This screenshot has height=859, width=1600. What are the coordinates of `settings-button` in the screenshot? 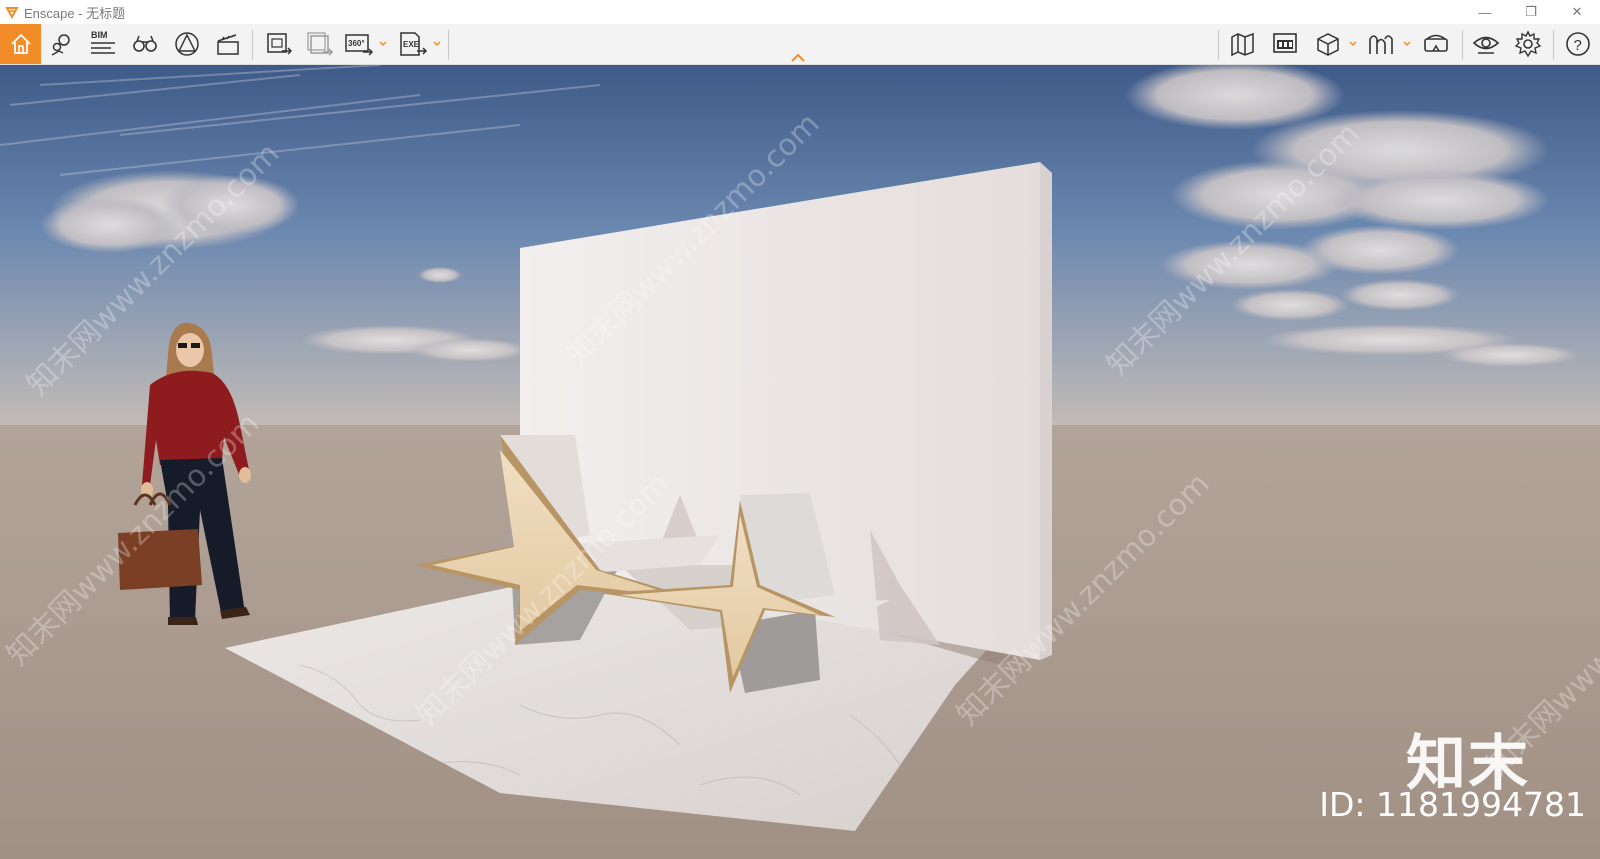 It's located at (1528, 44).